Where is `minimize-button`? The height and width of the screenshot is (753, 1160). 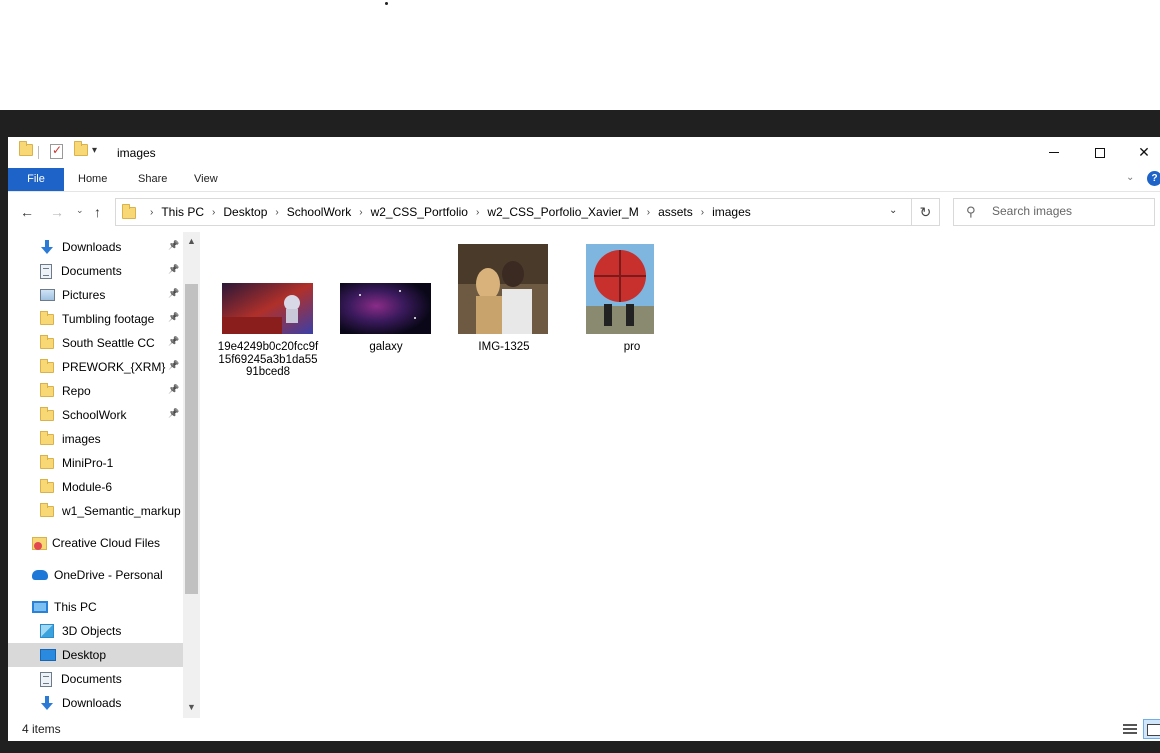 minimize-button is located at coordinates (1054, 152).